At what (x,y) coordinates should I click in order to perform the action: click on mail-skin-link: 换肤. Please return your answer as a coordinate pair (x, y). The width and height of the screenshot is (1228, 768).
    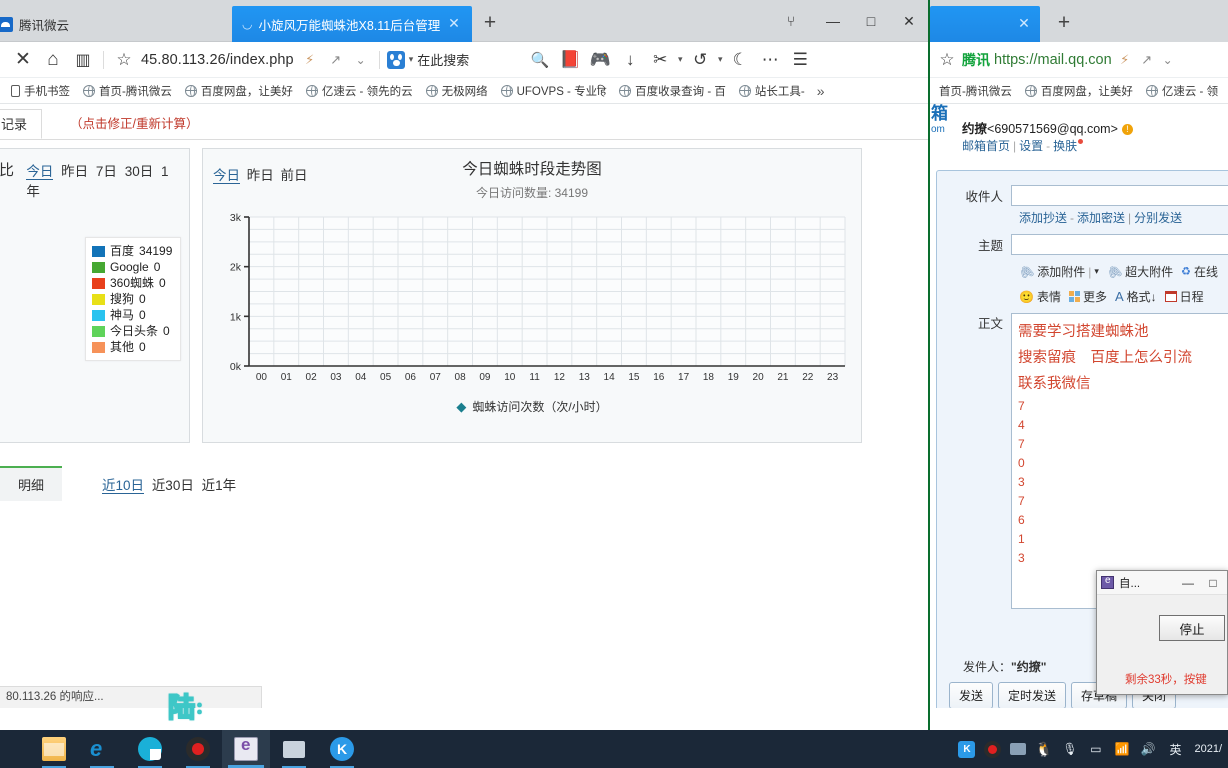
    Looking at the image, I should click on (1065, 146).